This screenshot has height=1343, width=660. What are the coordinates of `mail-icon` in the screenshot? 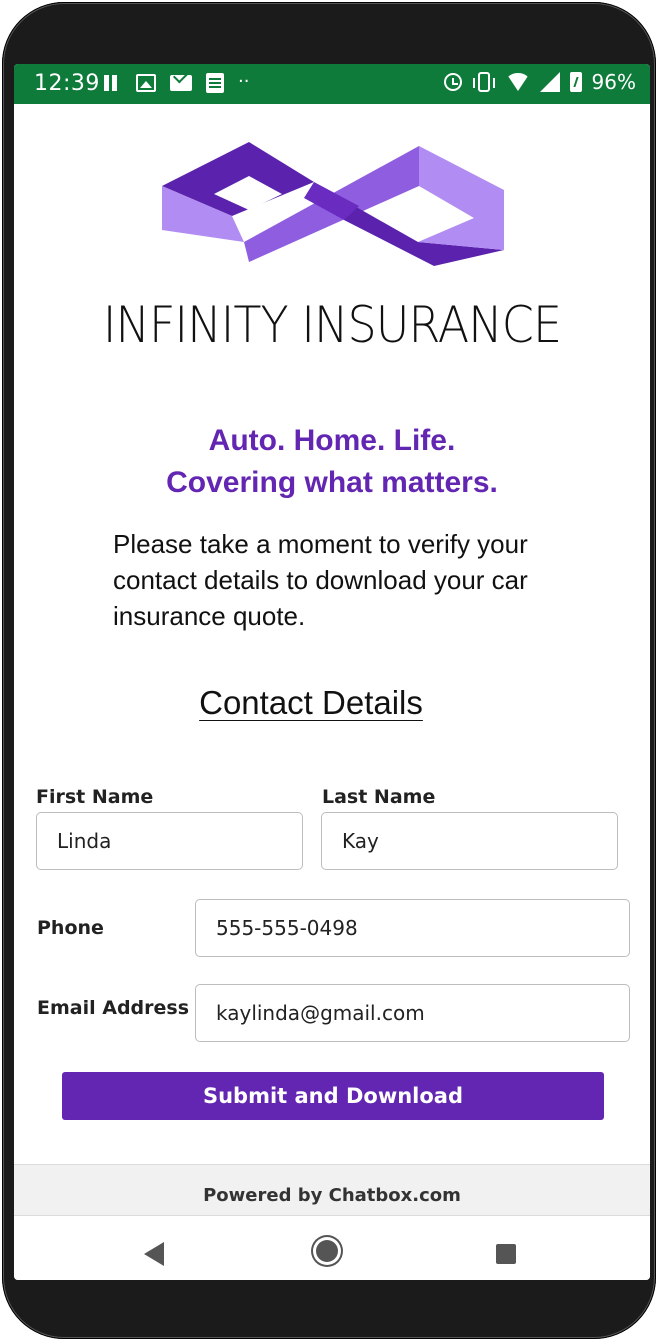 It's located at (181, 83).